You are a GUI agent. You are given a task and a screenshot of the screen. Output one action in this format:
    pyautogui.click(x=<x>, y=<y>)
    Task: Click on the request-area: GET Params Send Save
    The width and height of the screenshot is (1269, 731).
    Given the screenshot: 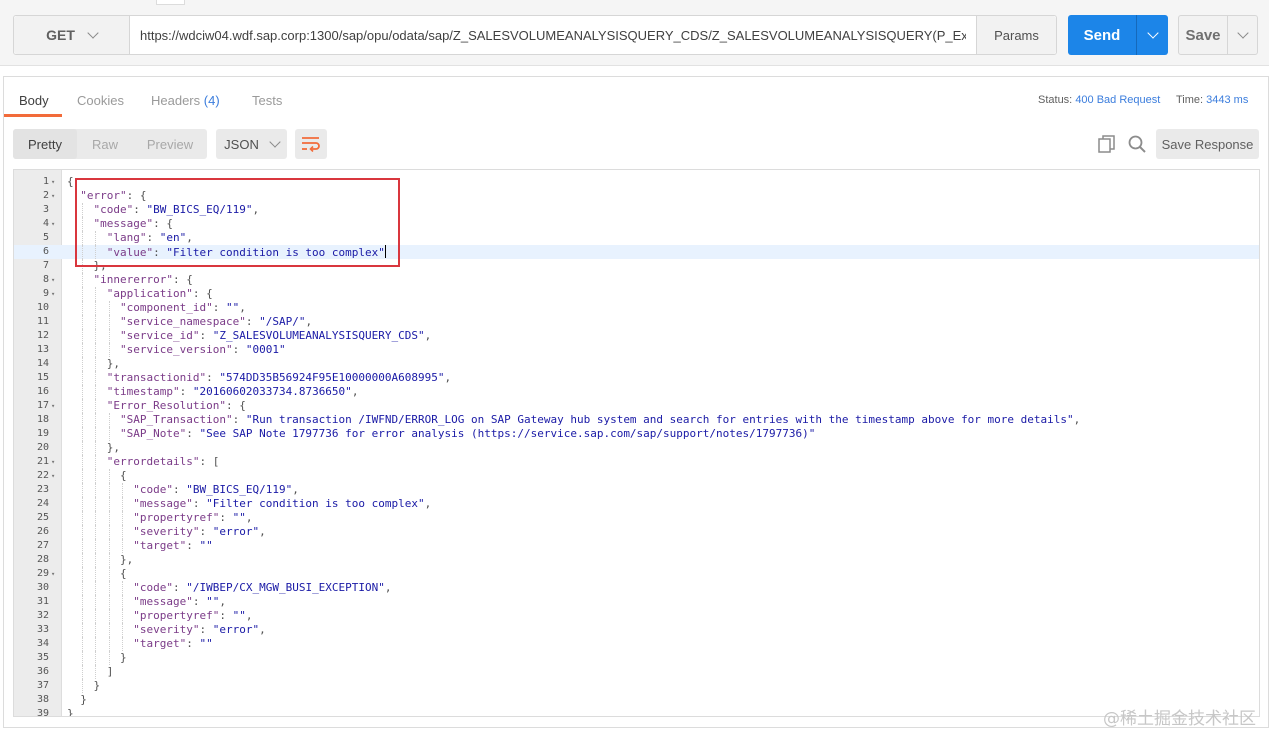 What is the action you would take?
    pyautogui.click(x=634, y=33)
    